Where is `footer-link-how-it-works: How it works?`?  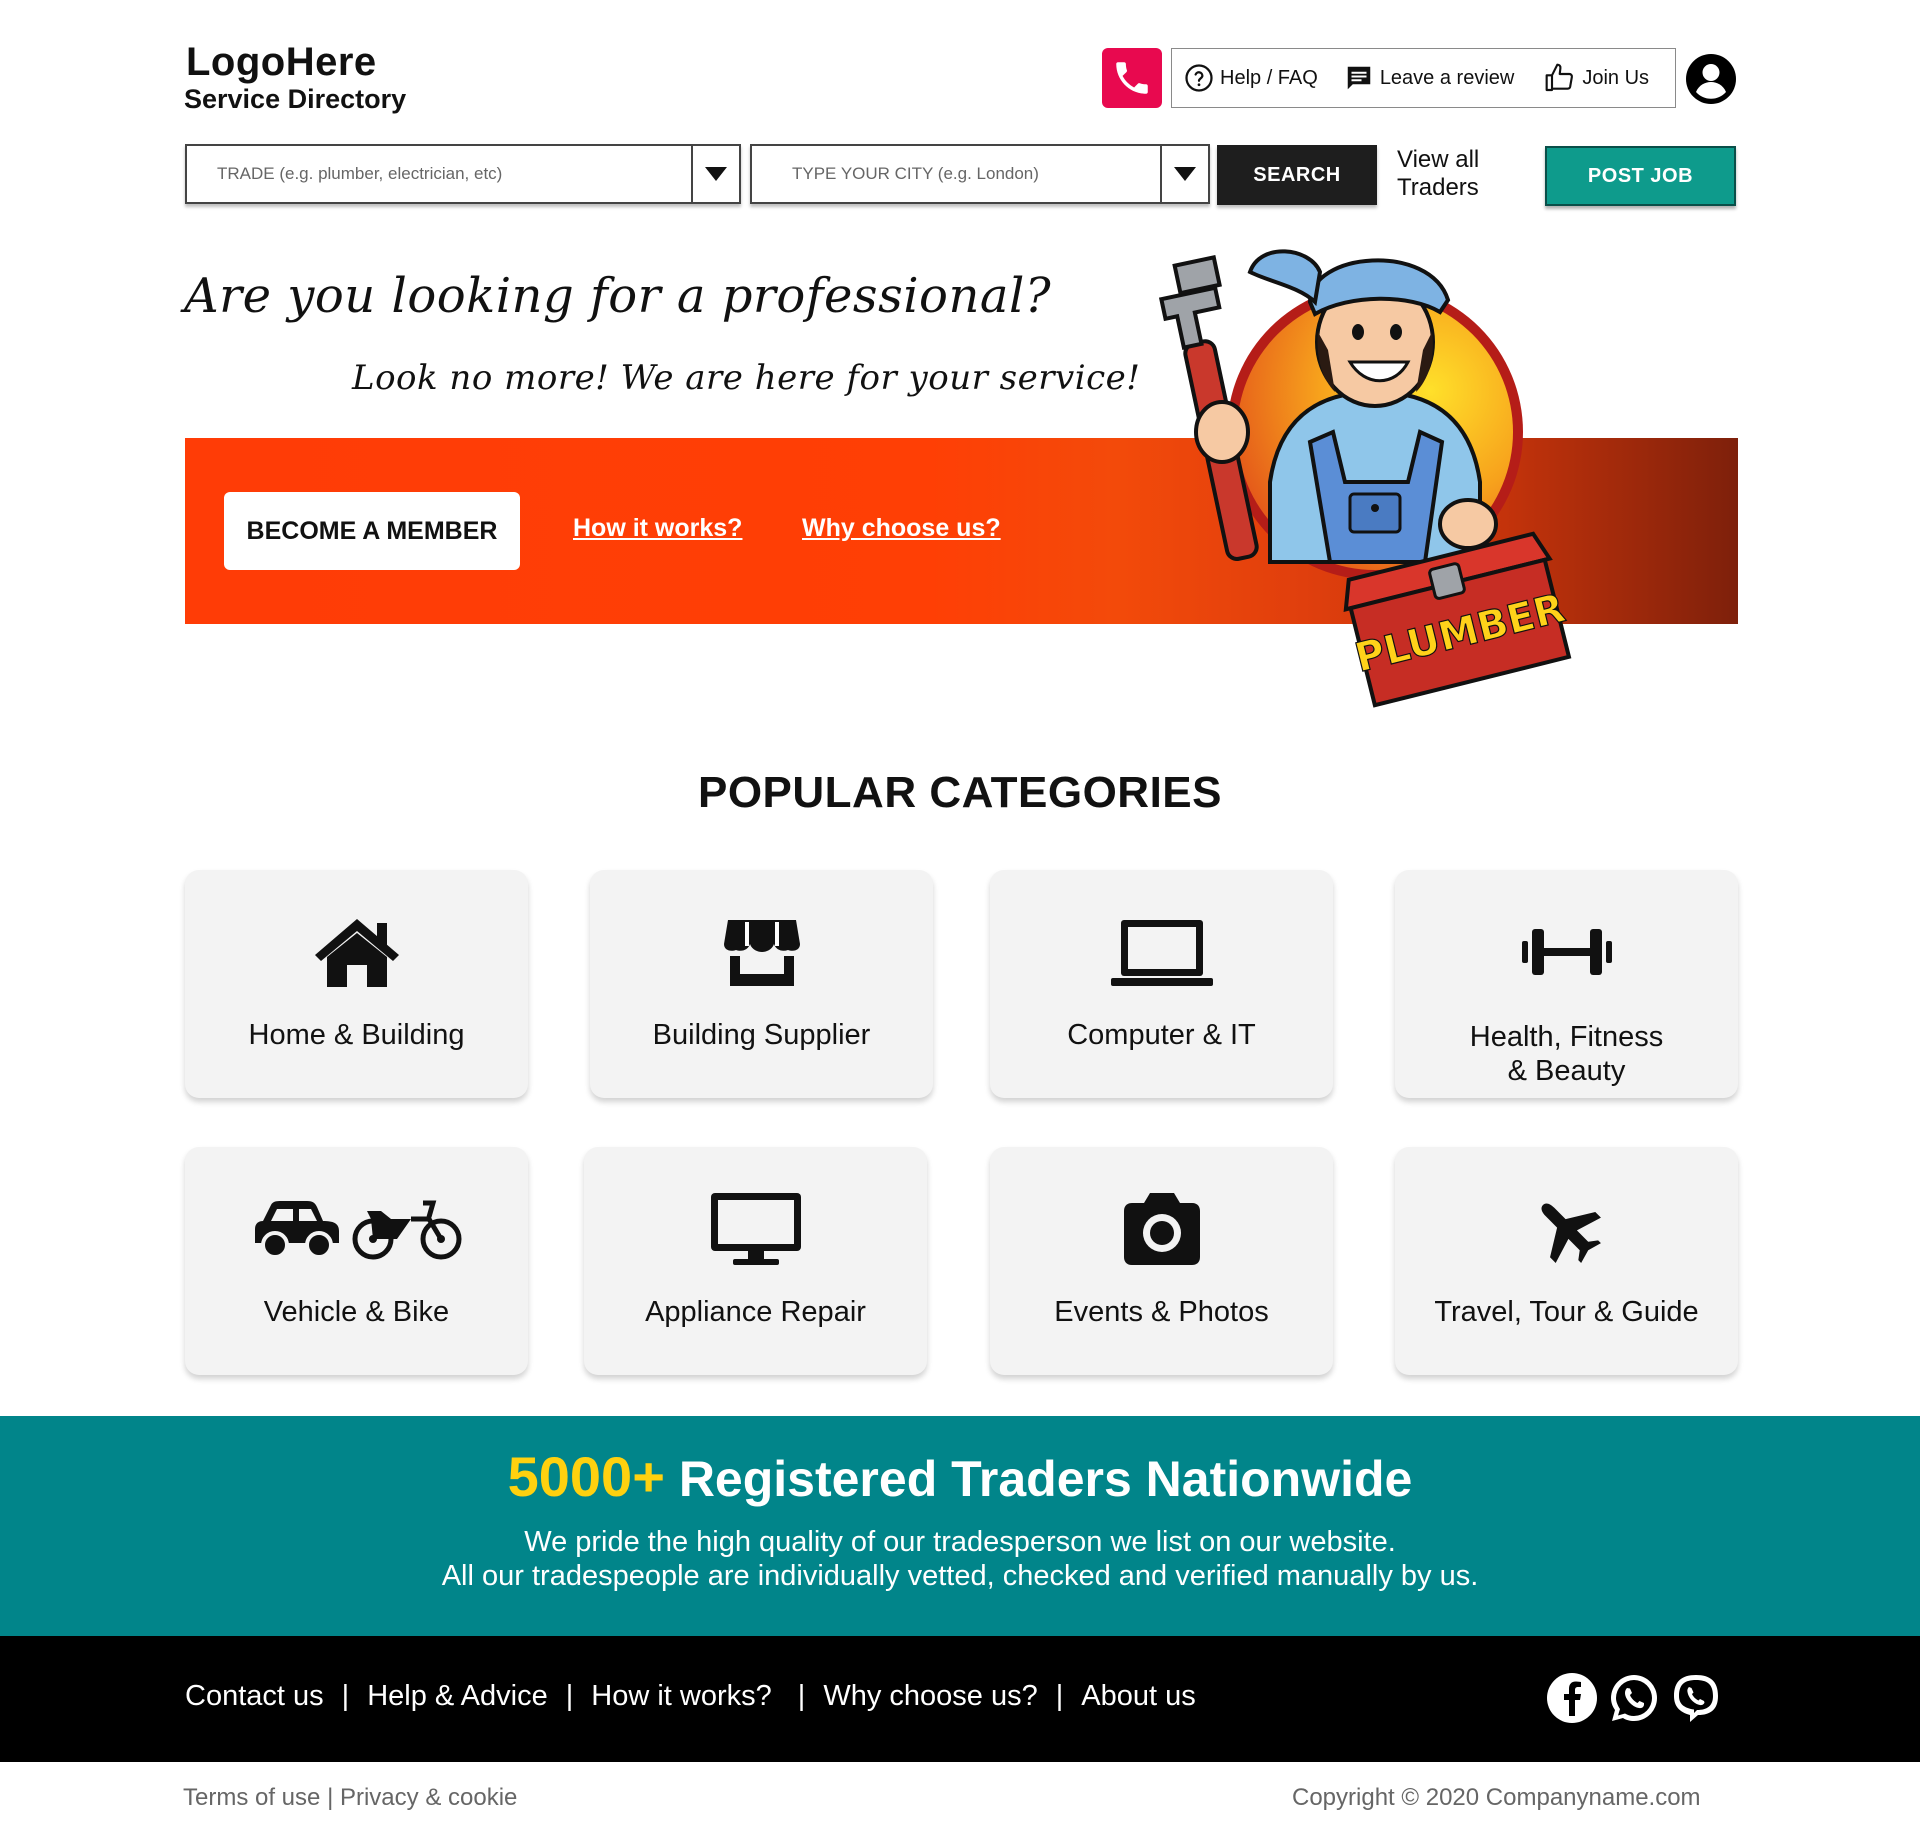 footer-link-how-it-works: How it works? is located at coordinates (681, 1696).